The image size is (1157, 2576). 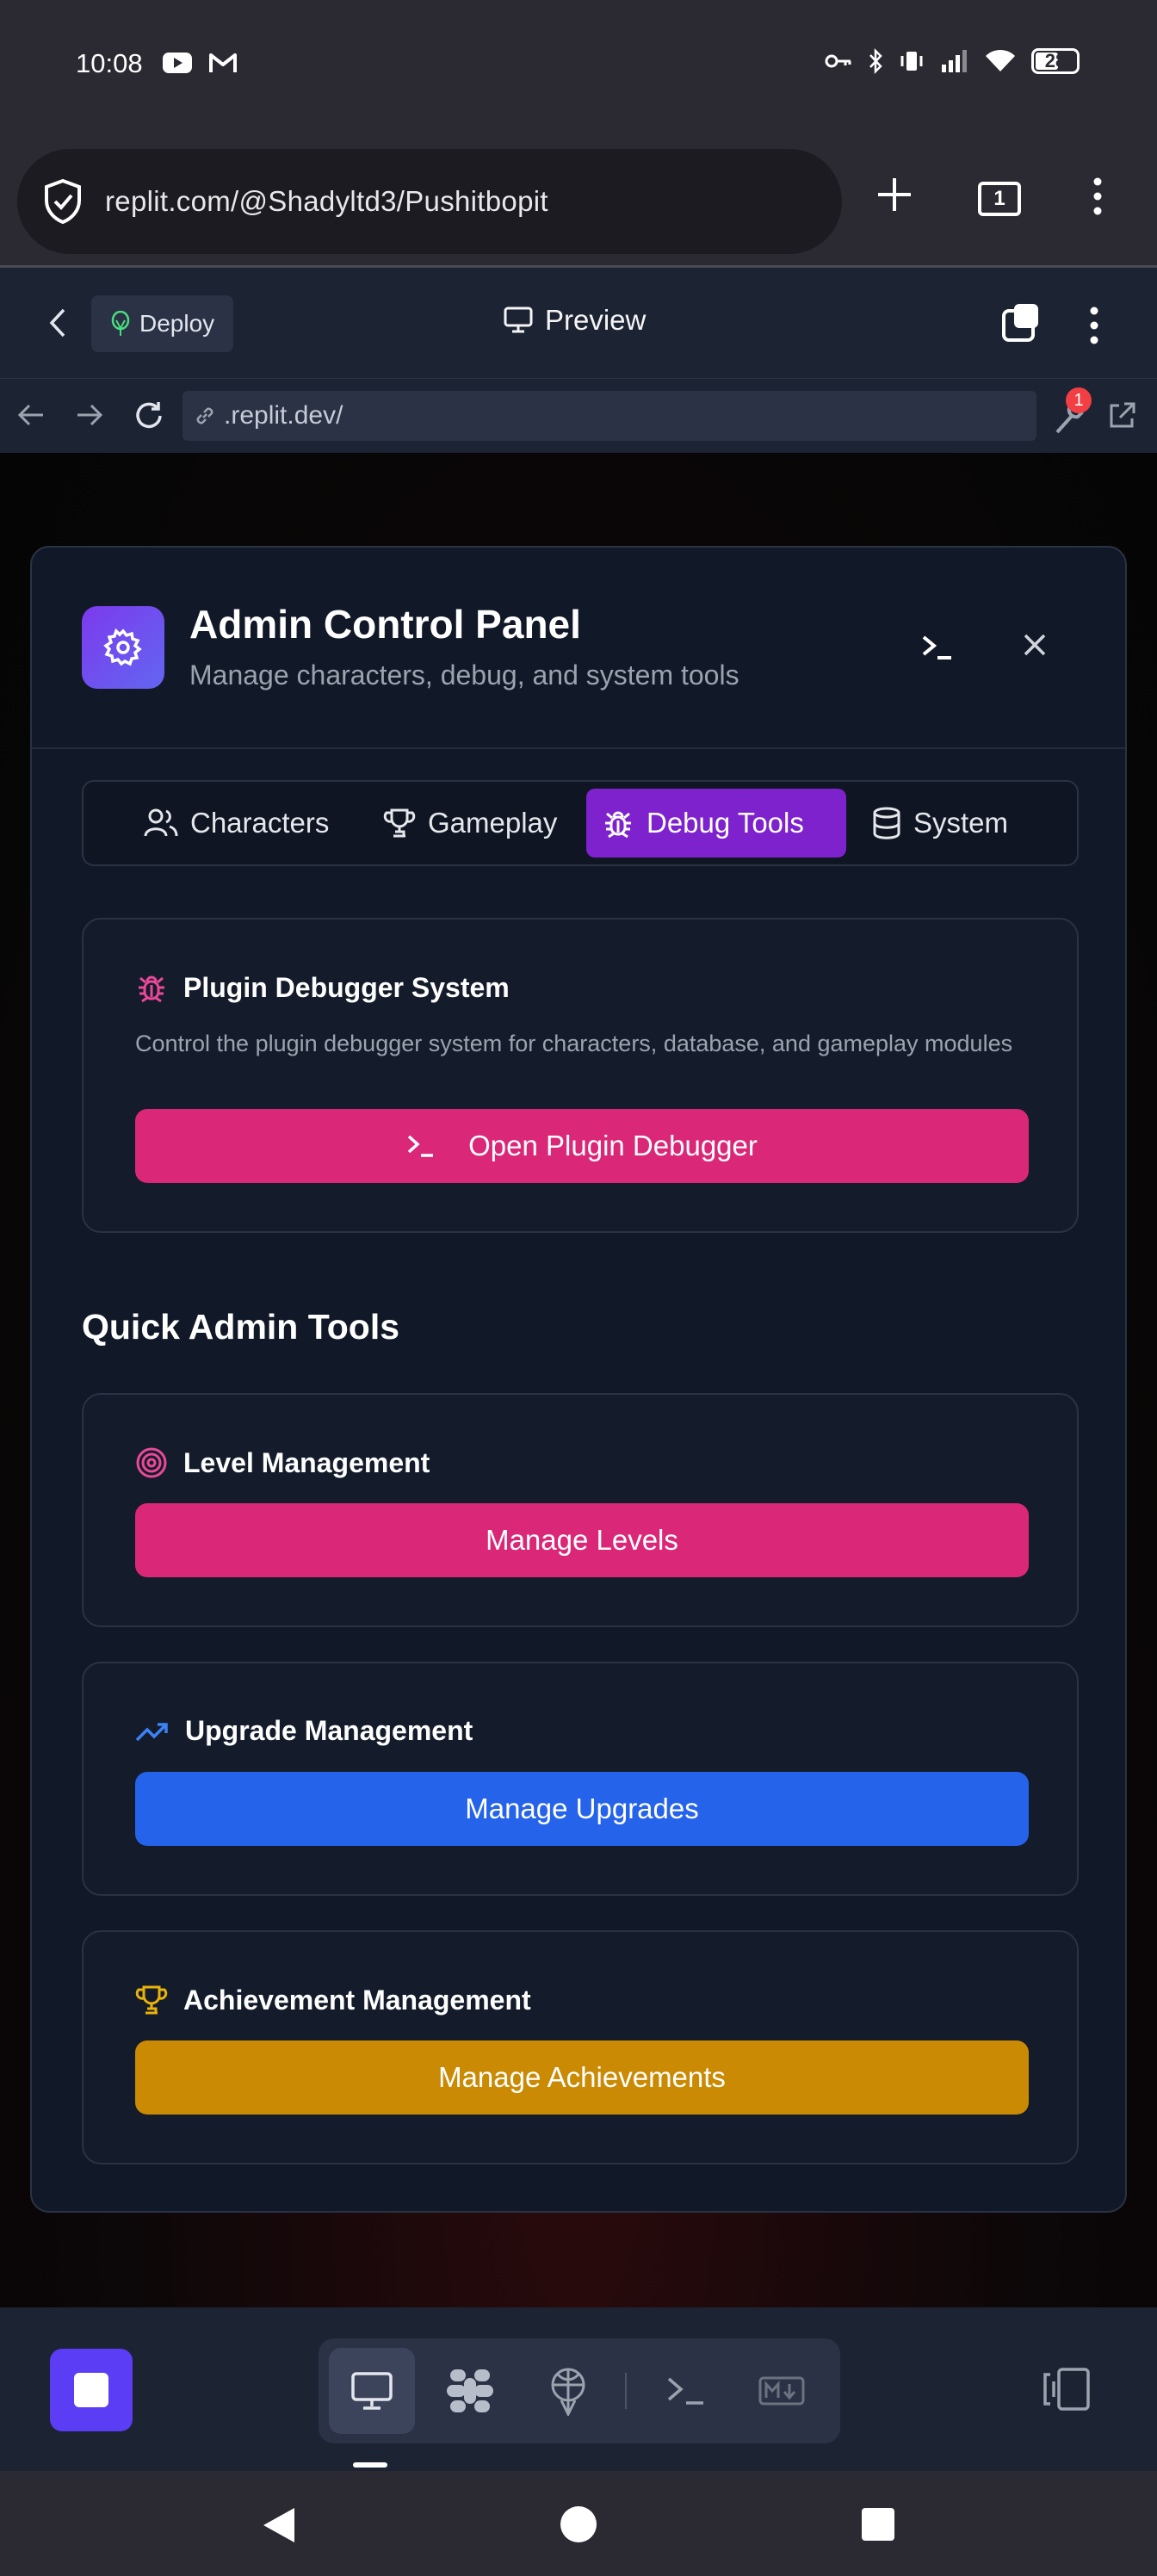 I want to click on url-text: replit.com/@Shadyltd3/Pushitbopit, so click(x=327, y=202).